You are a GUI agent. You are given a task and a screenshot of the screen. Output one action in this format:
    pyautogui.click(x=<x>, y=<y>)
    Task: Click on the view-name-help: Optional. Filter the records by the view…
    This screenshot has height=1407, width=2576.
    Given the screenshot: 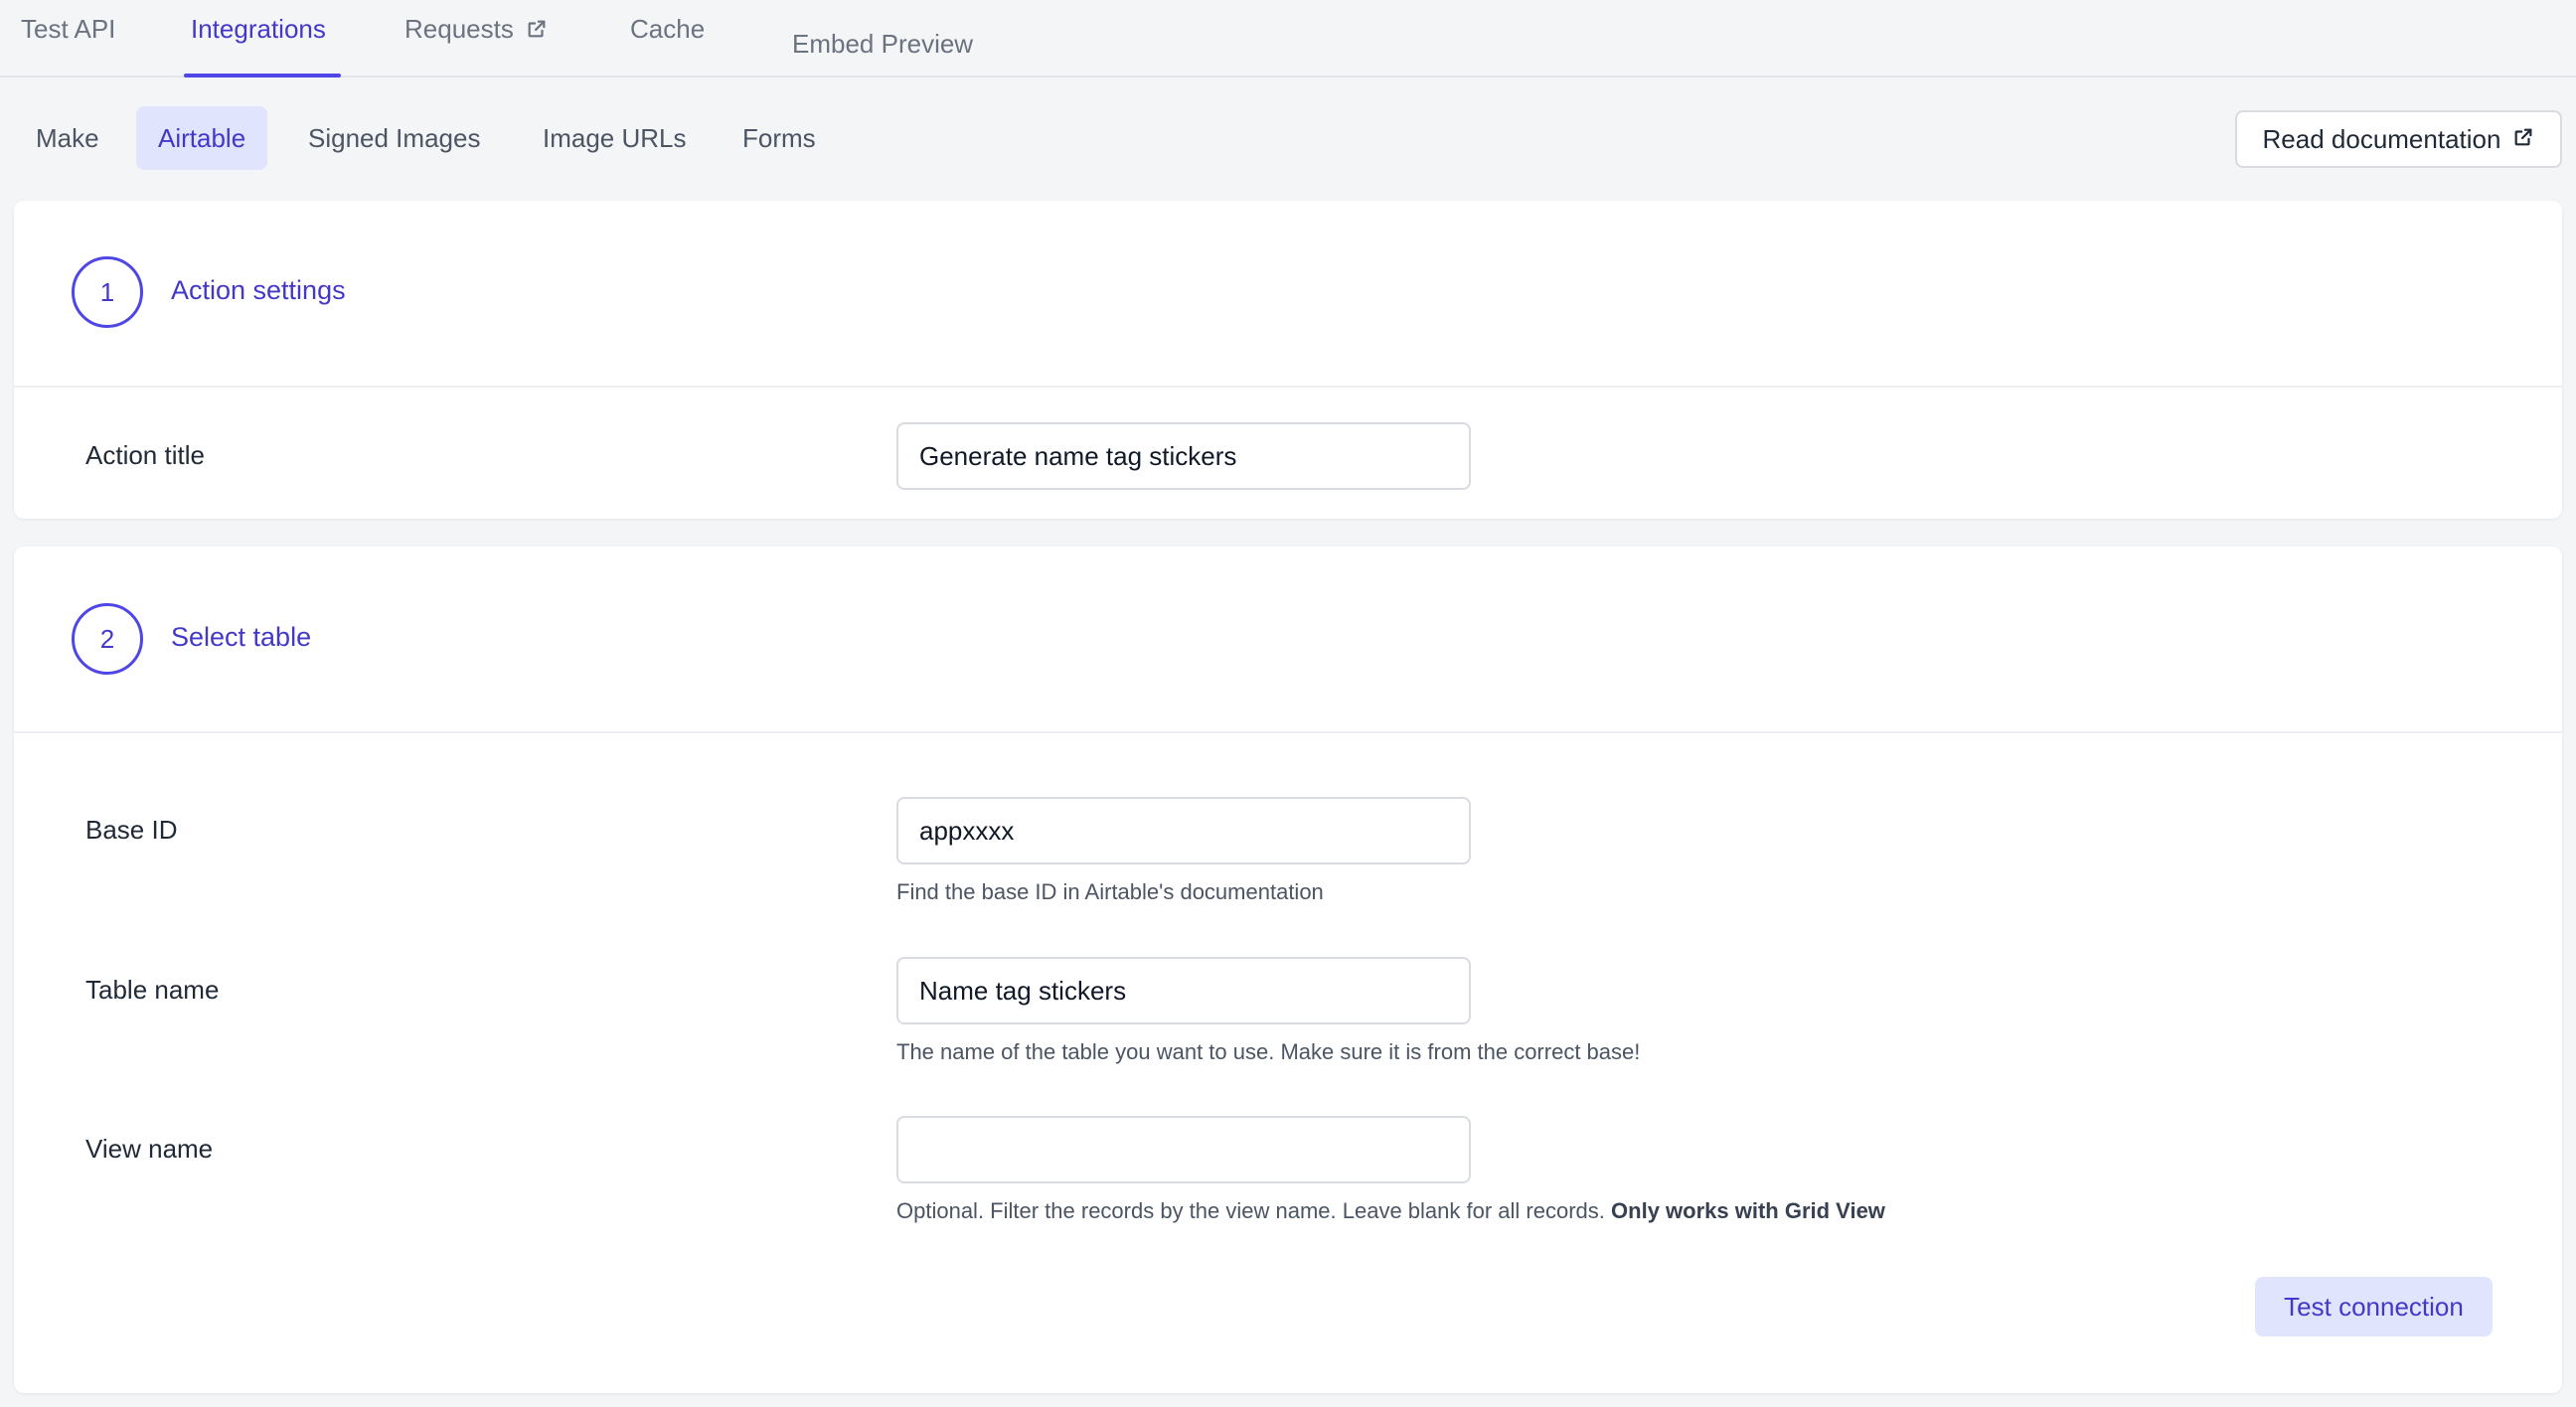 What is the action you would take?
    pyautogui.click(x=1390, y=1211)
    